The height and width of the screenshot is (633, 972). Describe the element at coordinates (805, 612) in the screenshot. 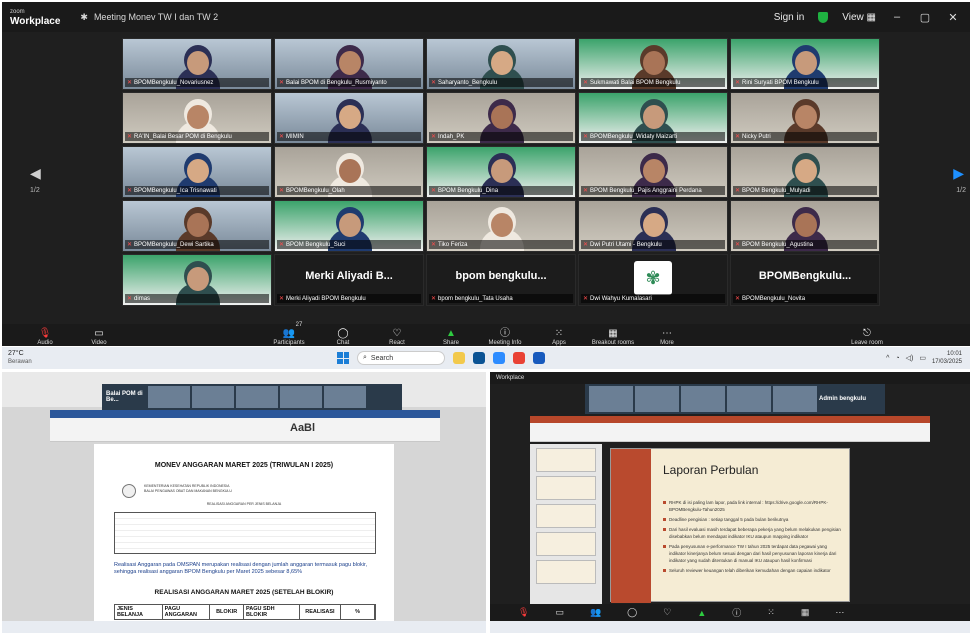

I see `breakout-icon: ▦` at that location.